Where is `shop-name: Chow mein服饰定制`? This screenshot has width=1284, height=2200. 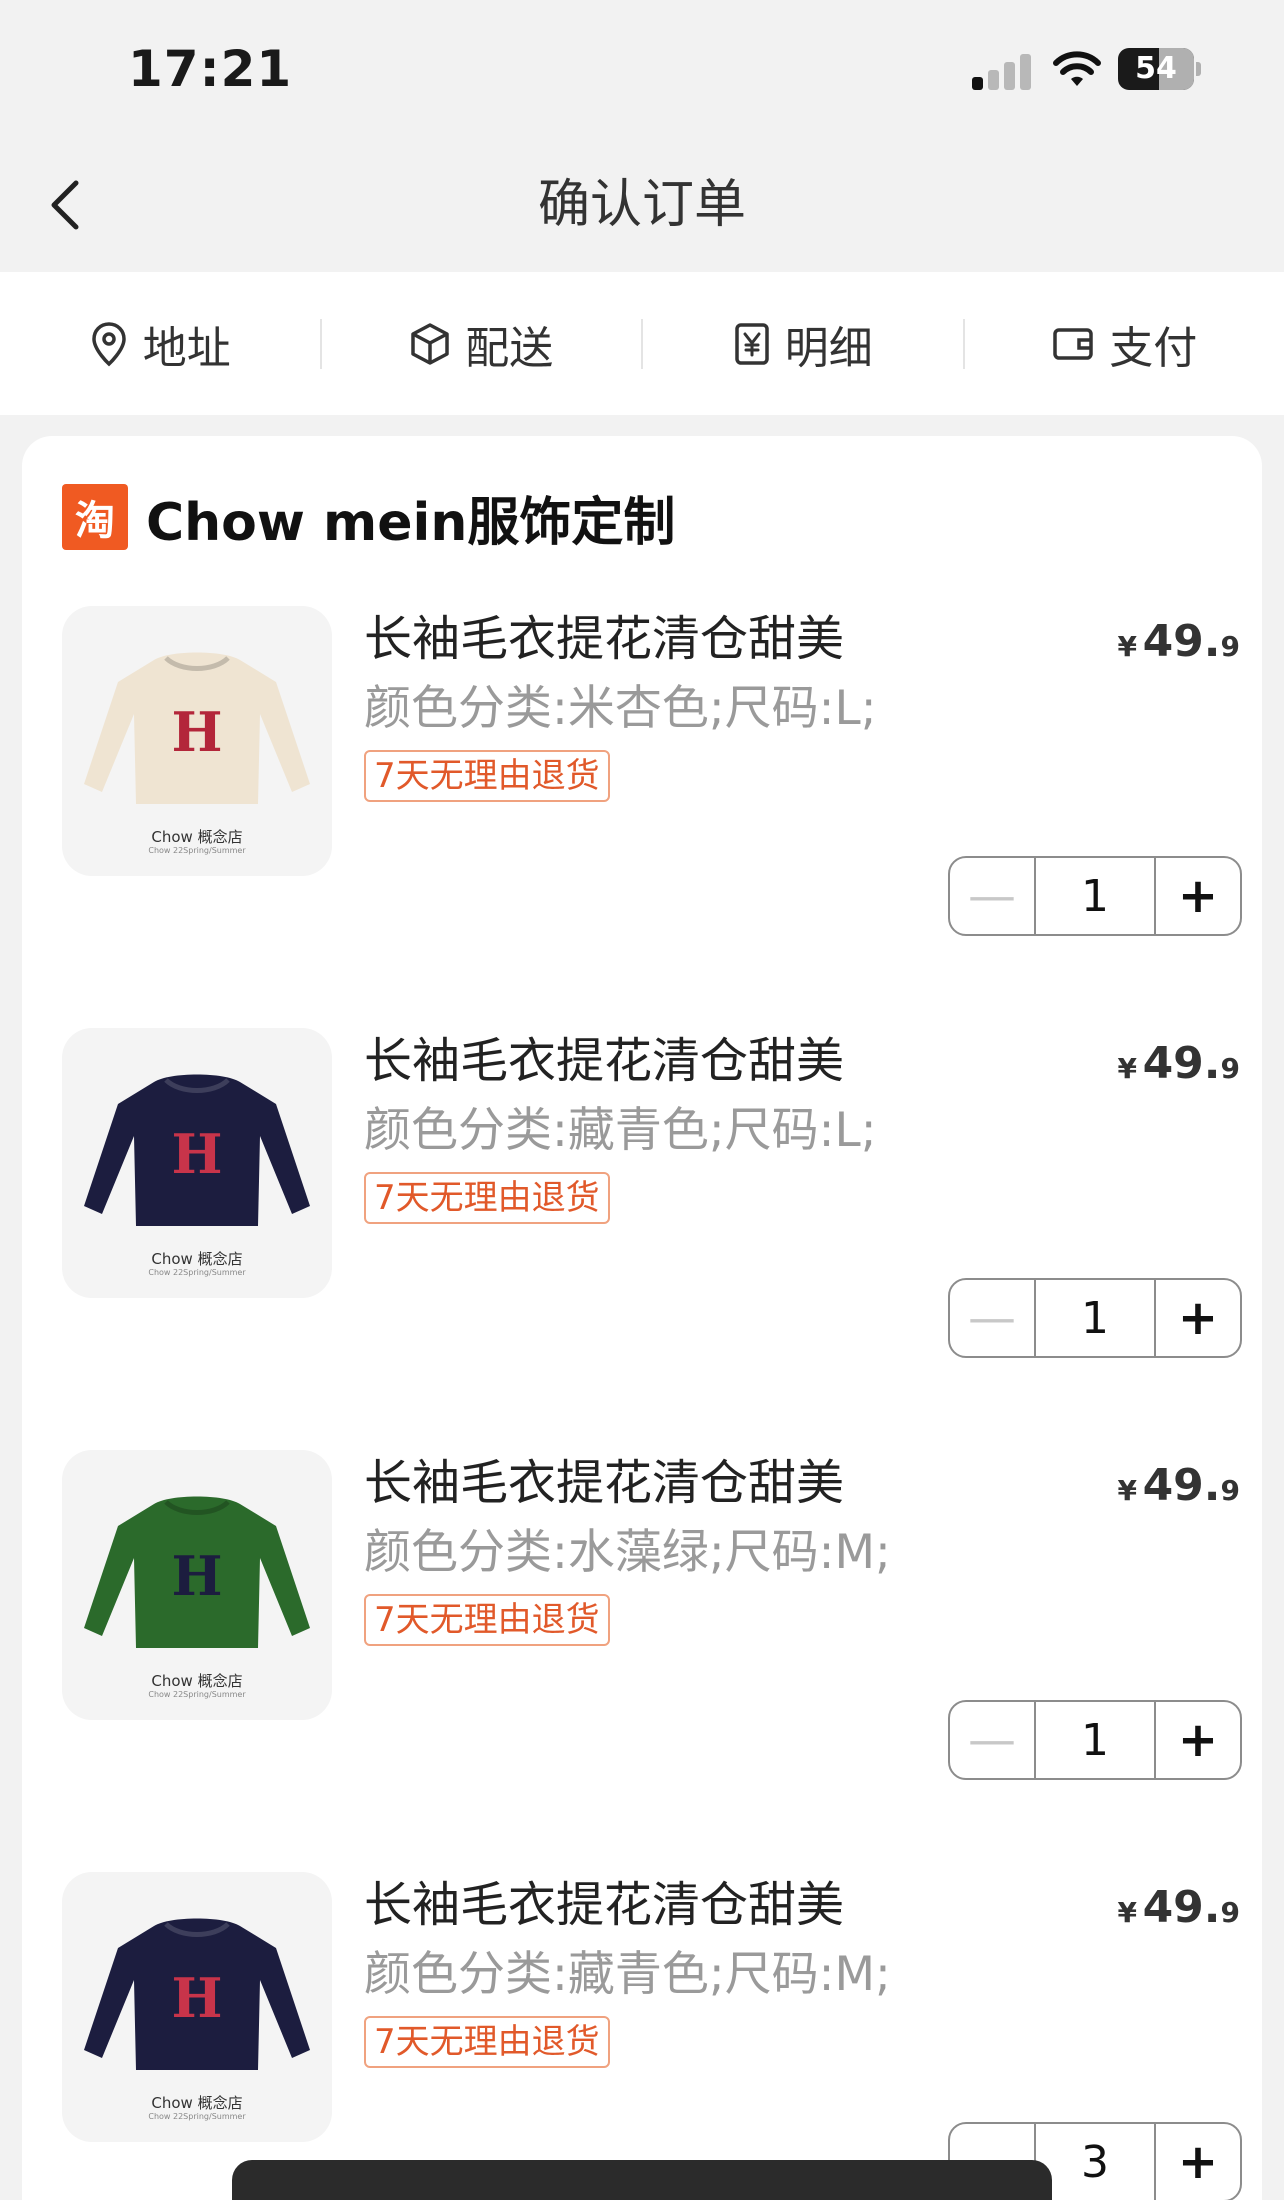
shop-name: Chow mein服饰定制 is located at coordinates (411, 522).